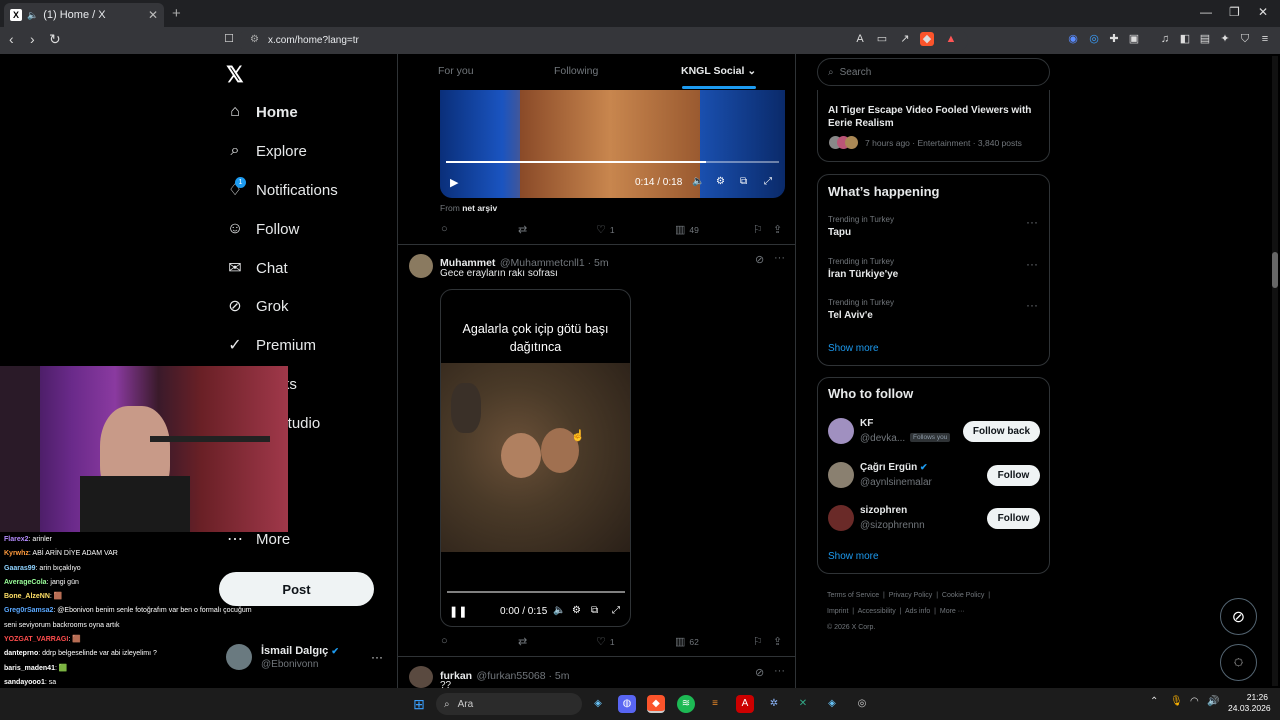  I want to click on brave-icon: ◆, so click(656, 704).